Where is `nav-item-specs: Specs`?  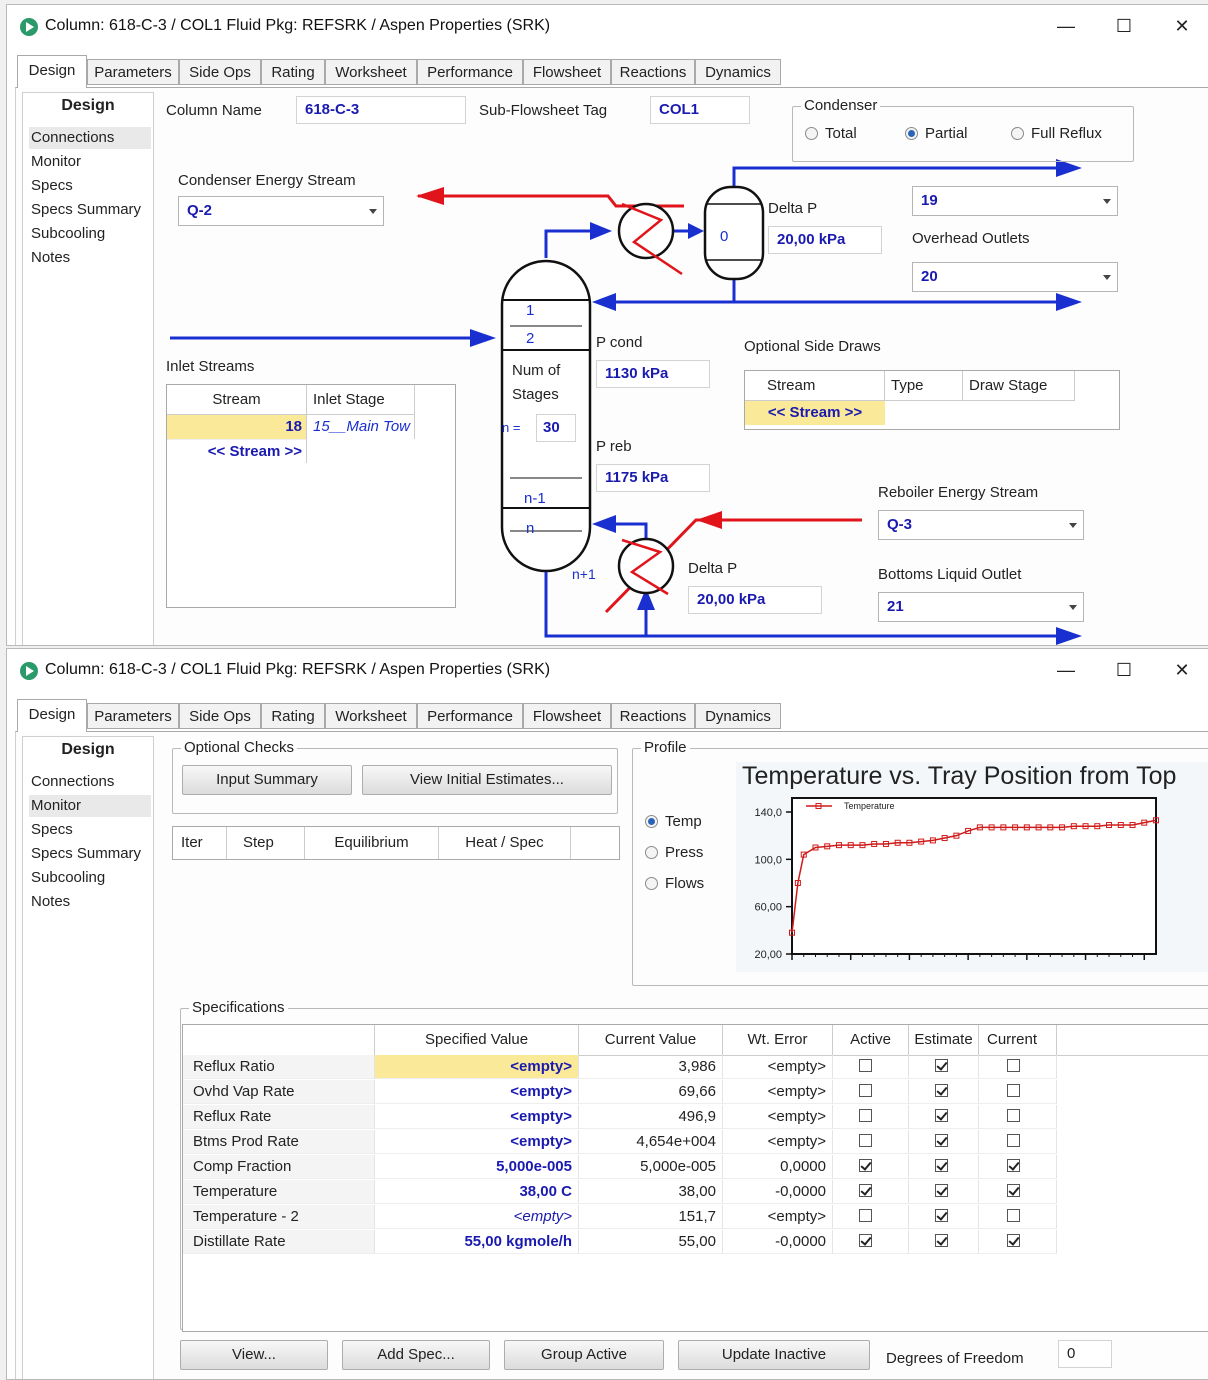
nav-item-specs: Specs is located at coordinates (90, 830).